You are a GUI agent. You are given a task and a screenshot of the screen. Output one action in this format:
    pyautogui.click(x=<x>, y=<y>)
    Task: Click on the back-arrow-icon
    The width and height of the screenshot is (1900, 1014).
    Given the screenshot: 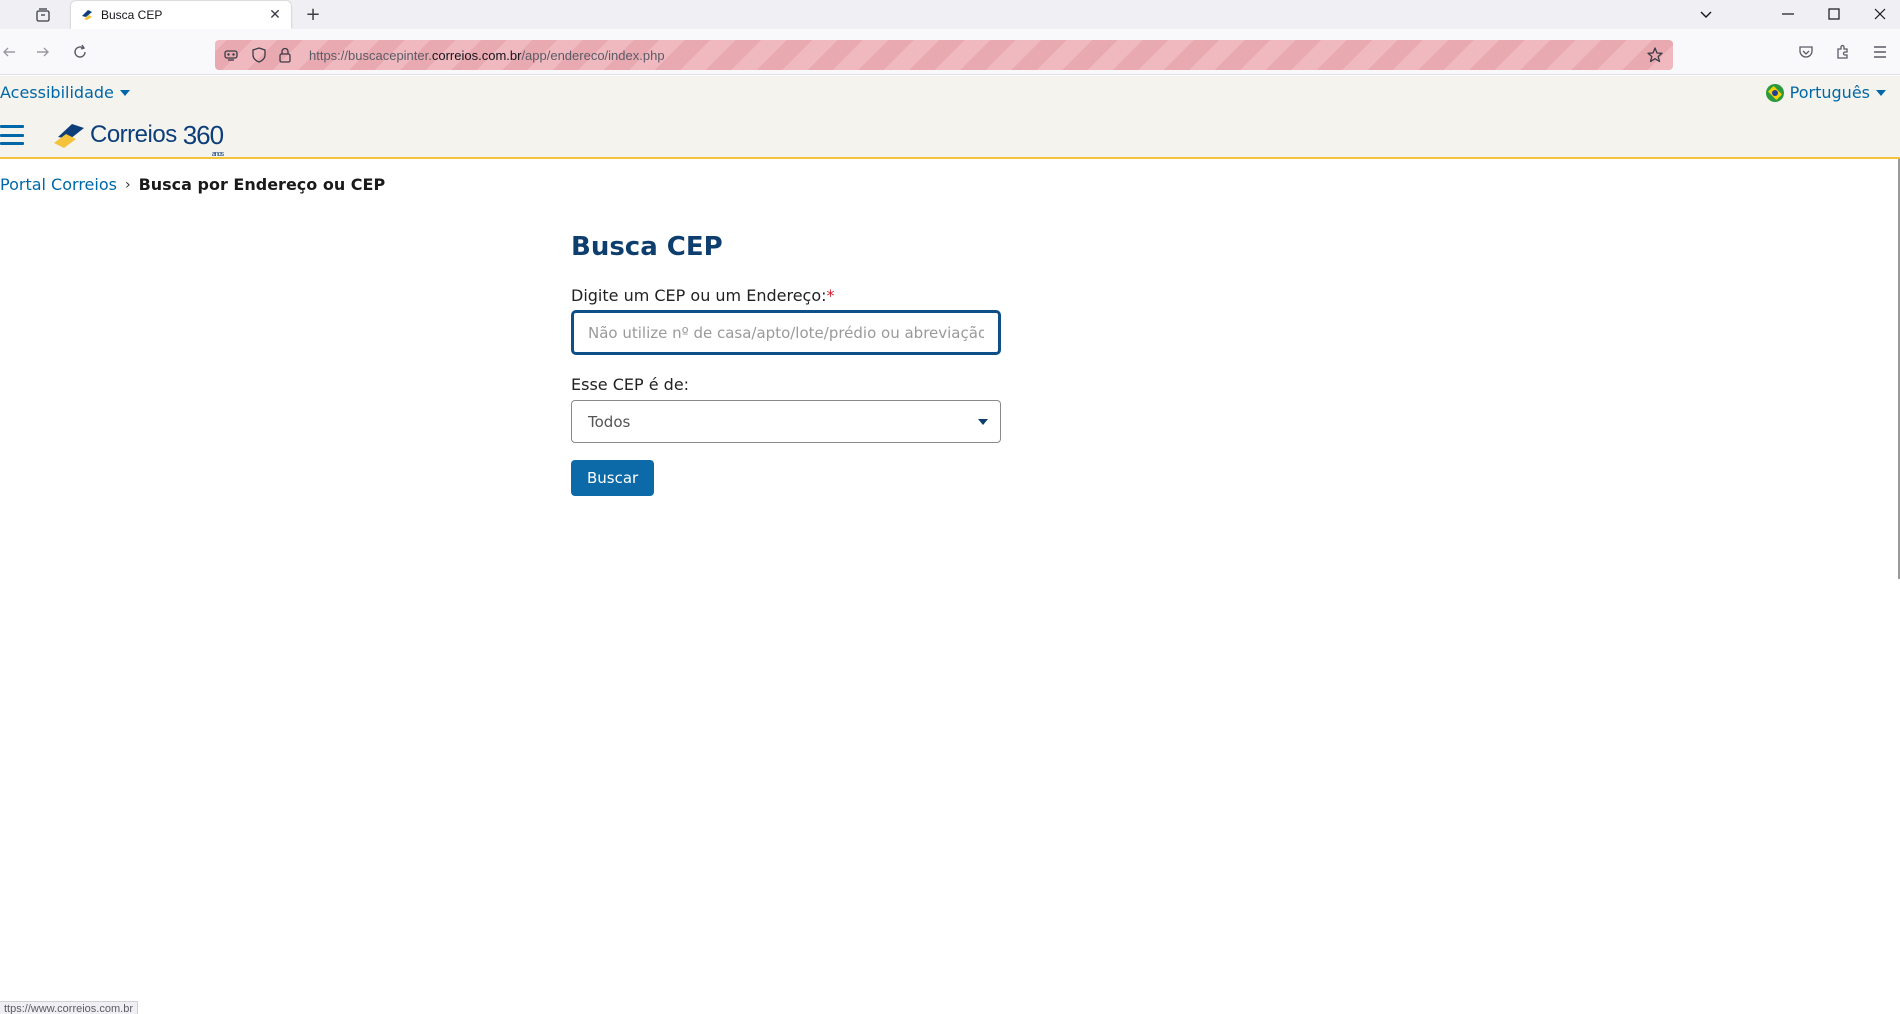 What is the action you would take?
    pyautogui.click(x=11, y=52)
    